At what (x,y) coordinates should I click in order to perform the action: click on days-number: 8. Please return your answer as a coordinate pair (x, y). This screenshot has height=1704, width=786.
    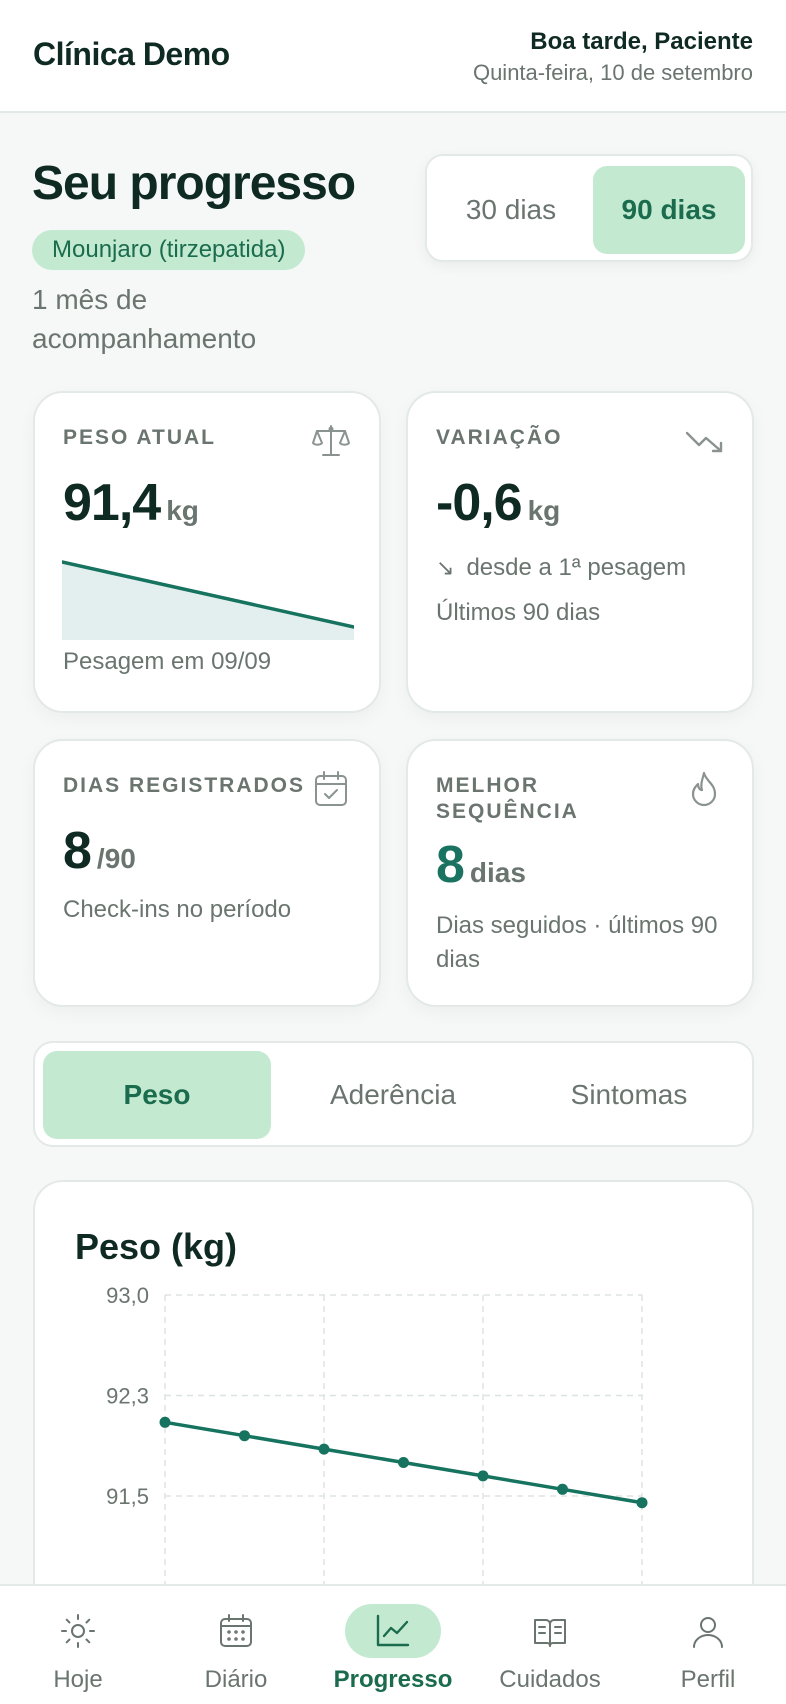
    Looking at the image, I should click on (77, 851).